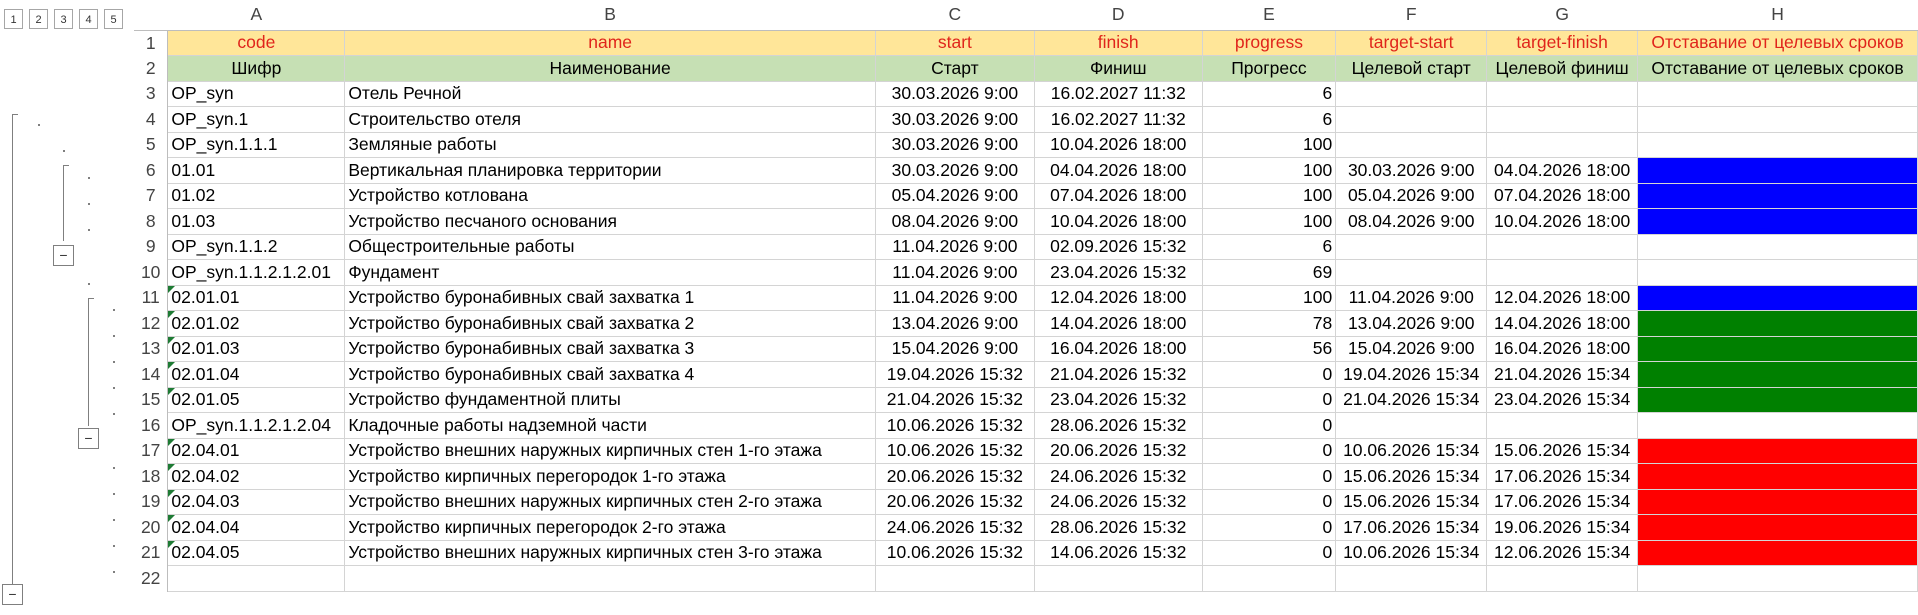  I want to click on row-header: 17, so click(151, 451).